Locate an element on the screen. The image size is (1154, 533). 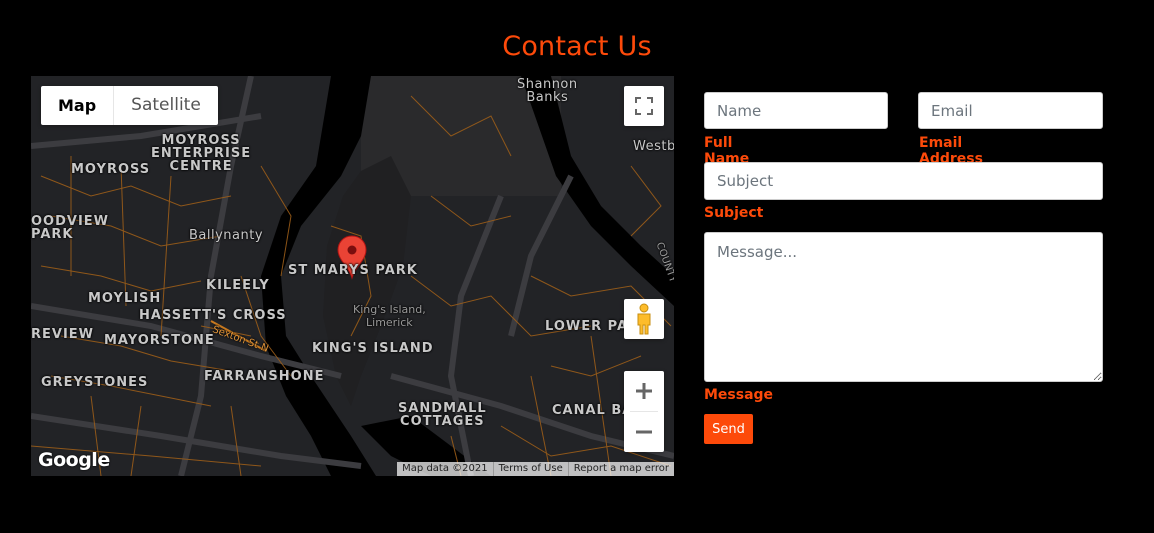
map-label-farranshone: FARRANSHONE is located at coordinates (264, 376).